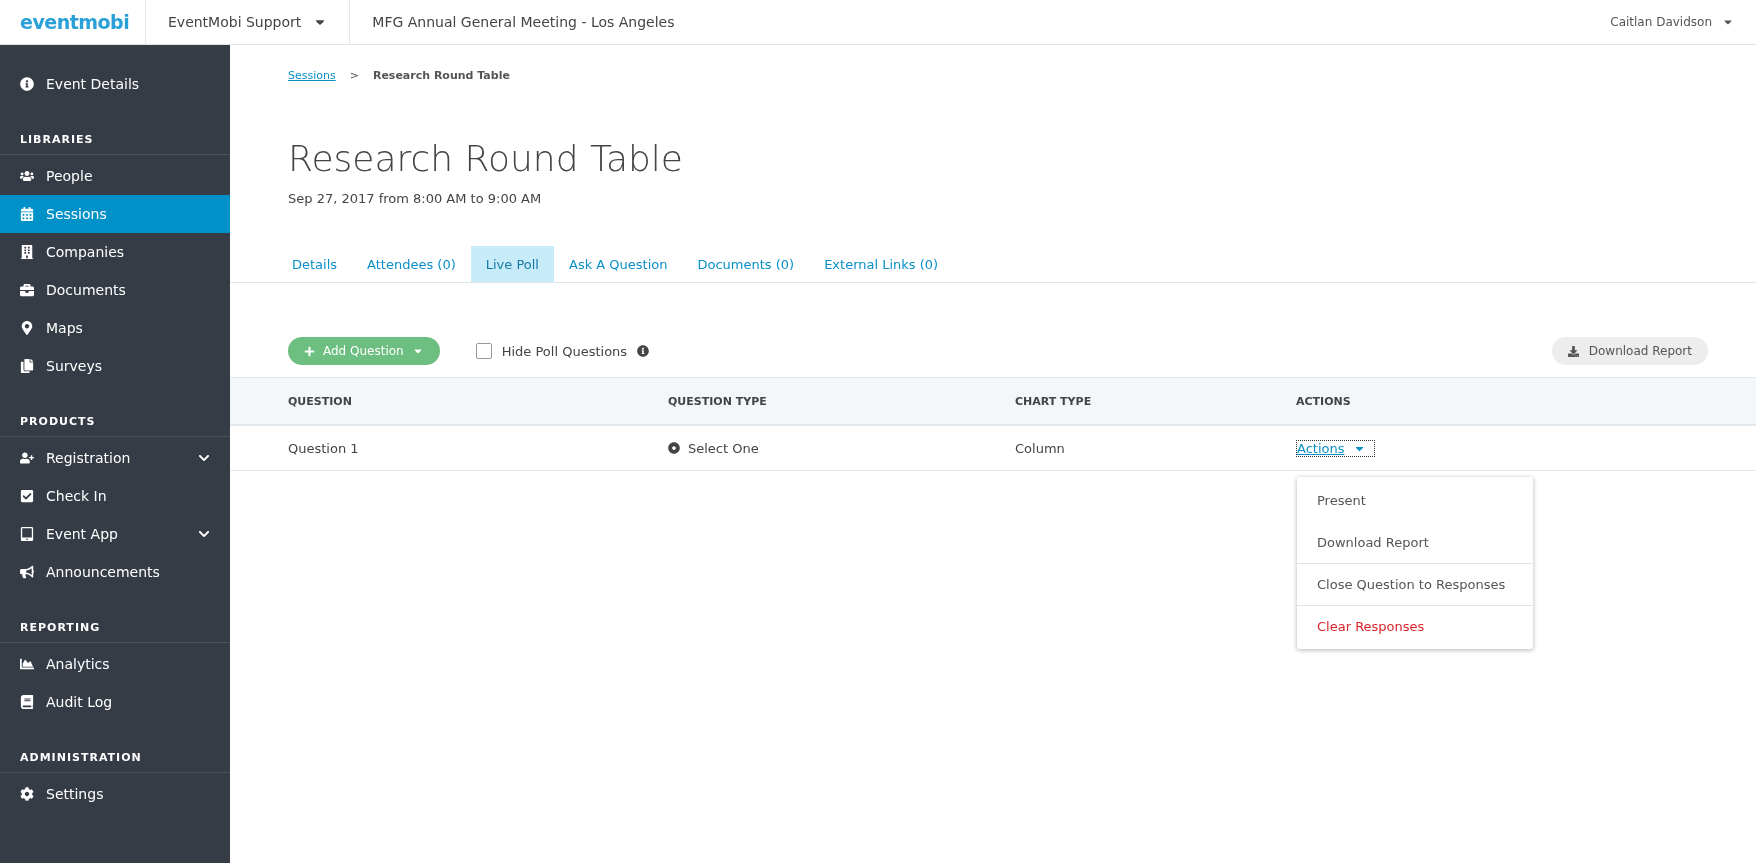 This screenshot has height=863, width=1756. What do you see at coordinates (411, 264) in the screenshot?
I see `tab: Attendees (0)` at bounding box center [411, 264].